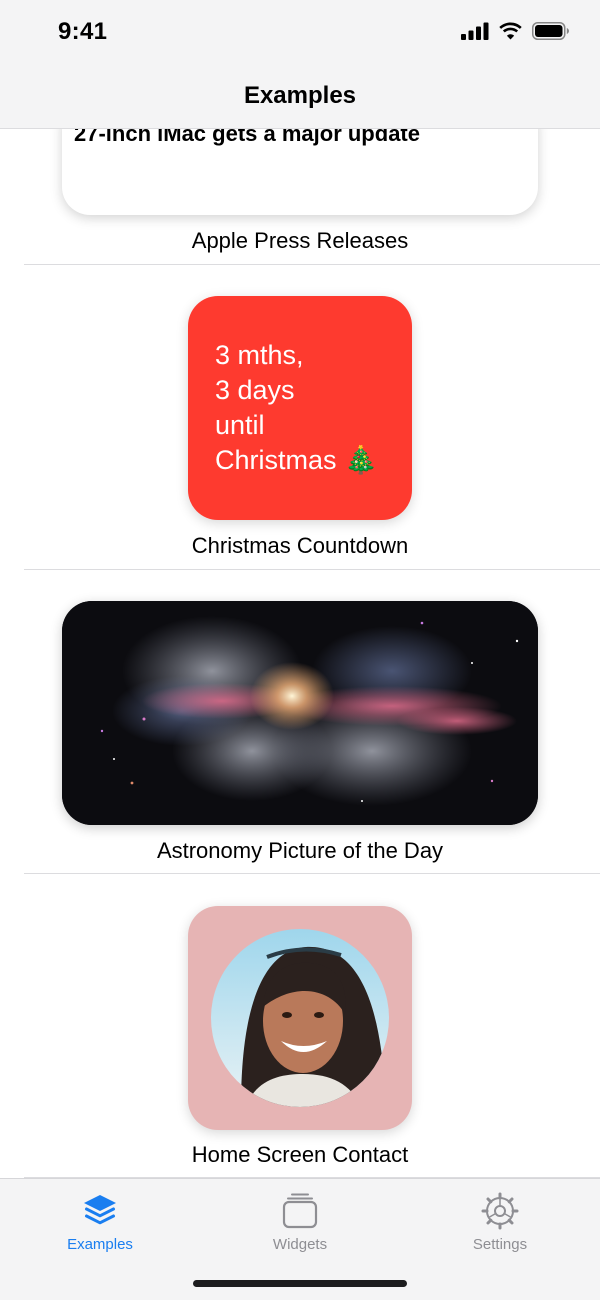  What do you see at coordinates (500, 1244) in the screenshot?
I see `tab-label: Settings` at bounding box center [500, 1244].